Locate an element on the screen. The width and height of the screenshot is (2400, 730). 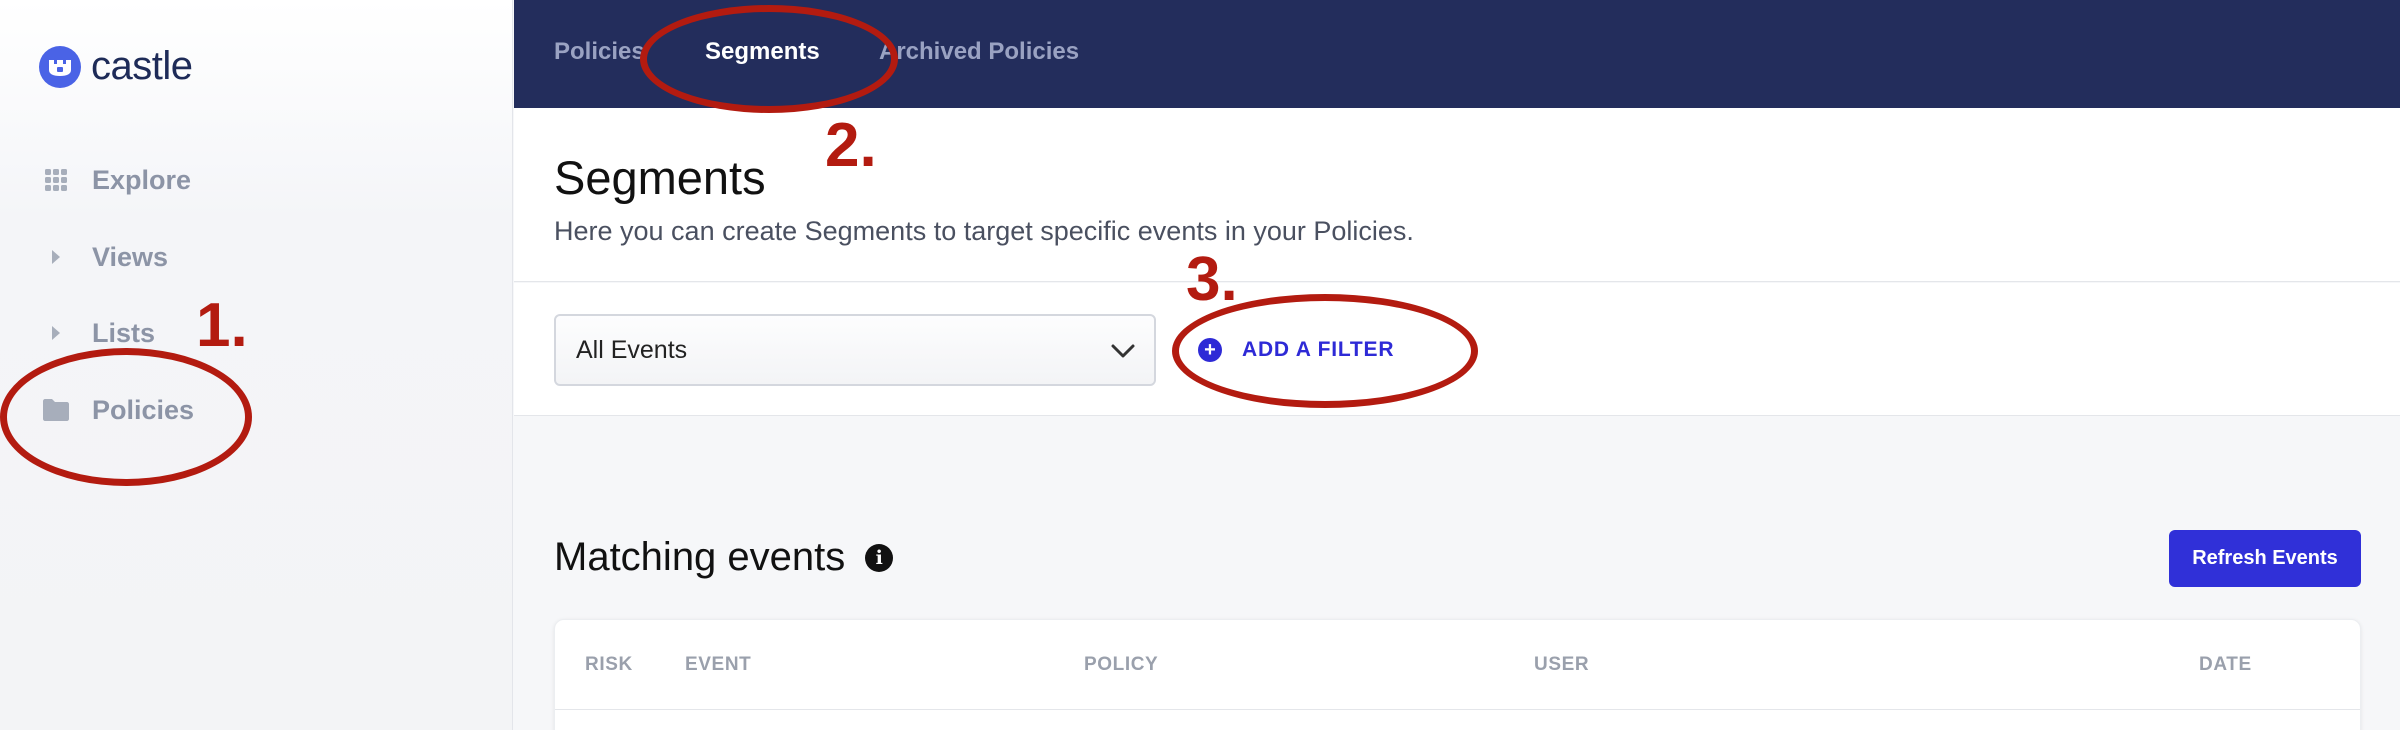
annotation-circle-policies is located at coordinates (126, 417).